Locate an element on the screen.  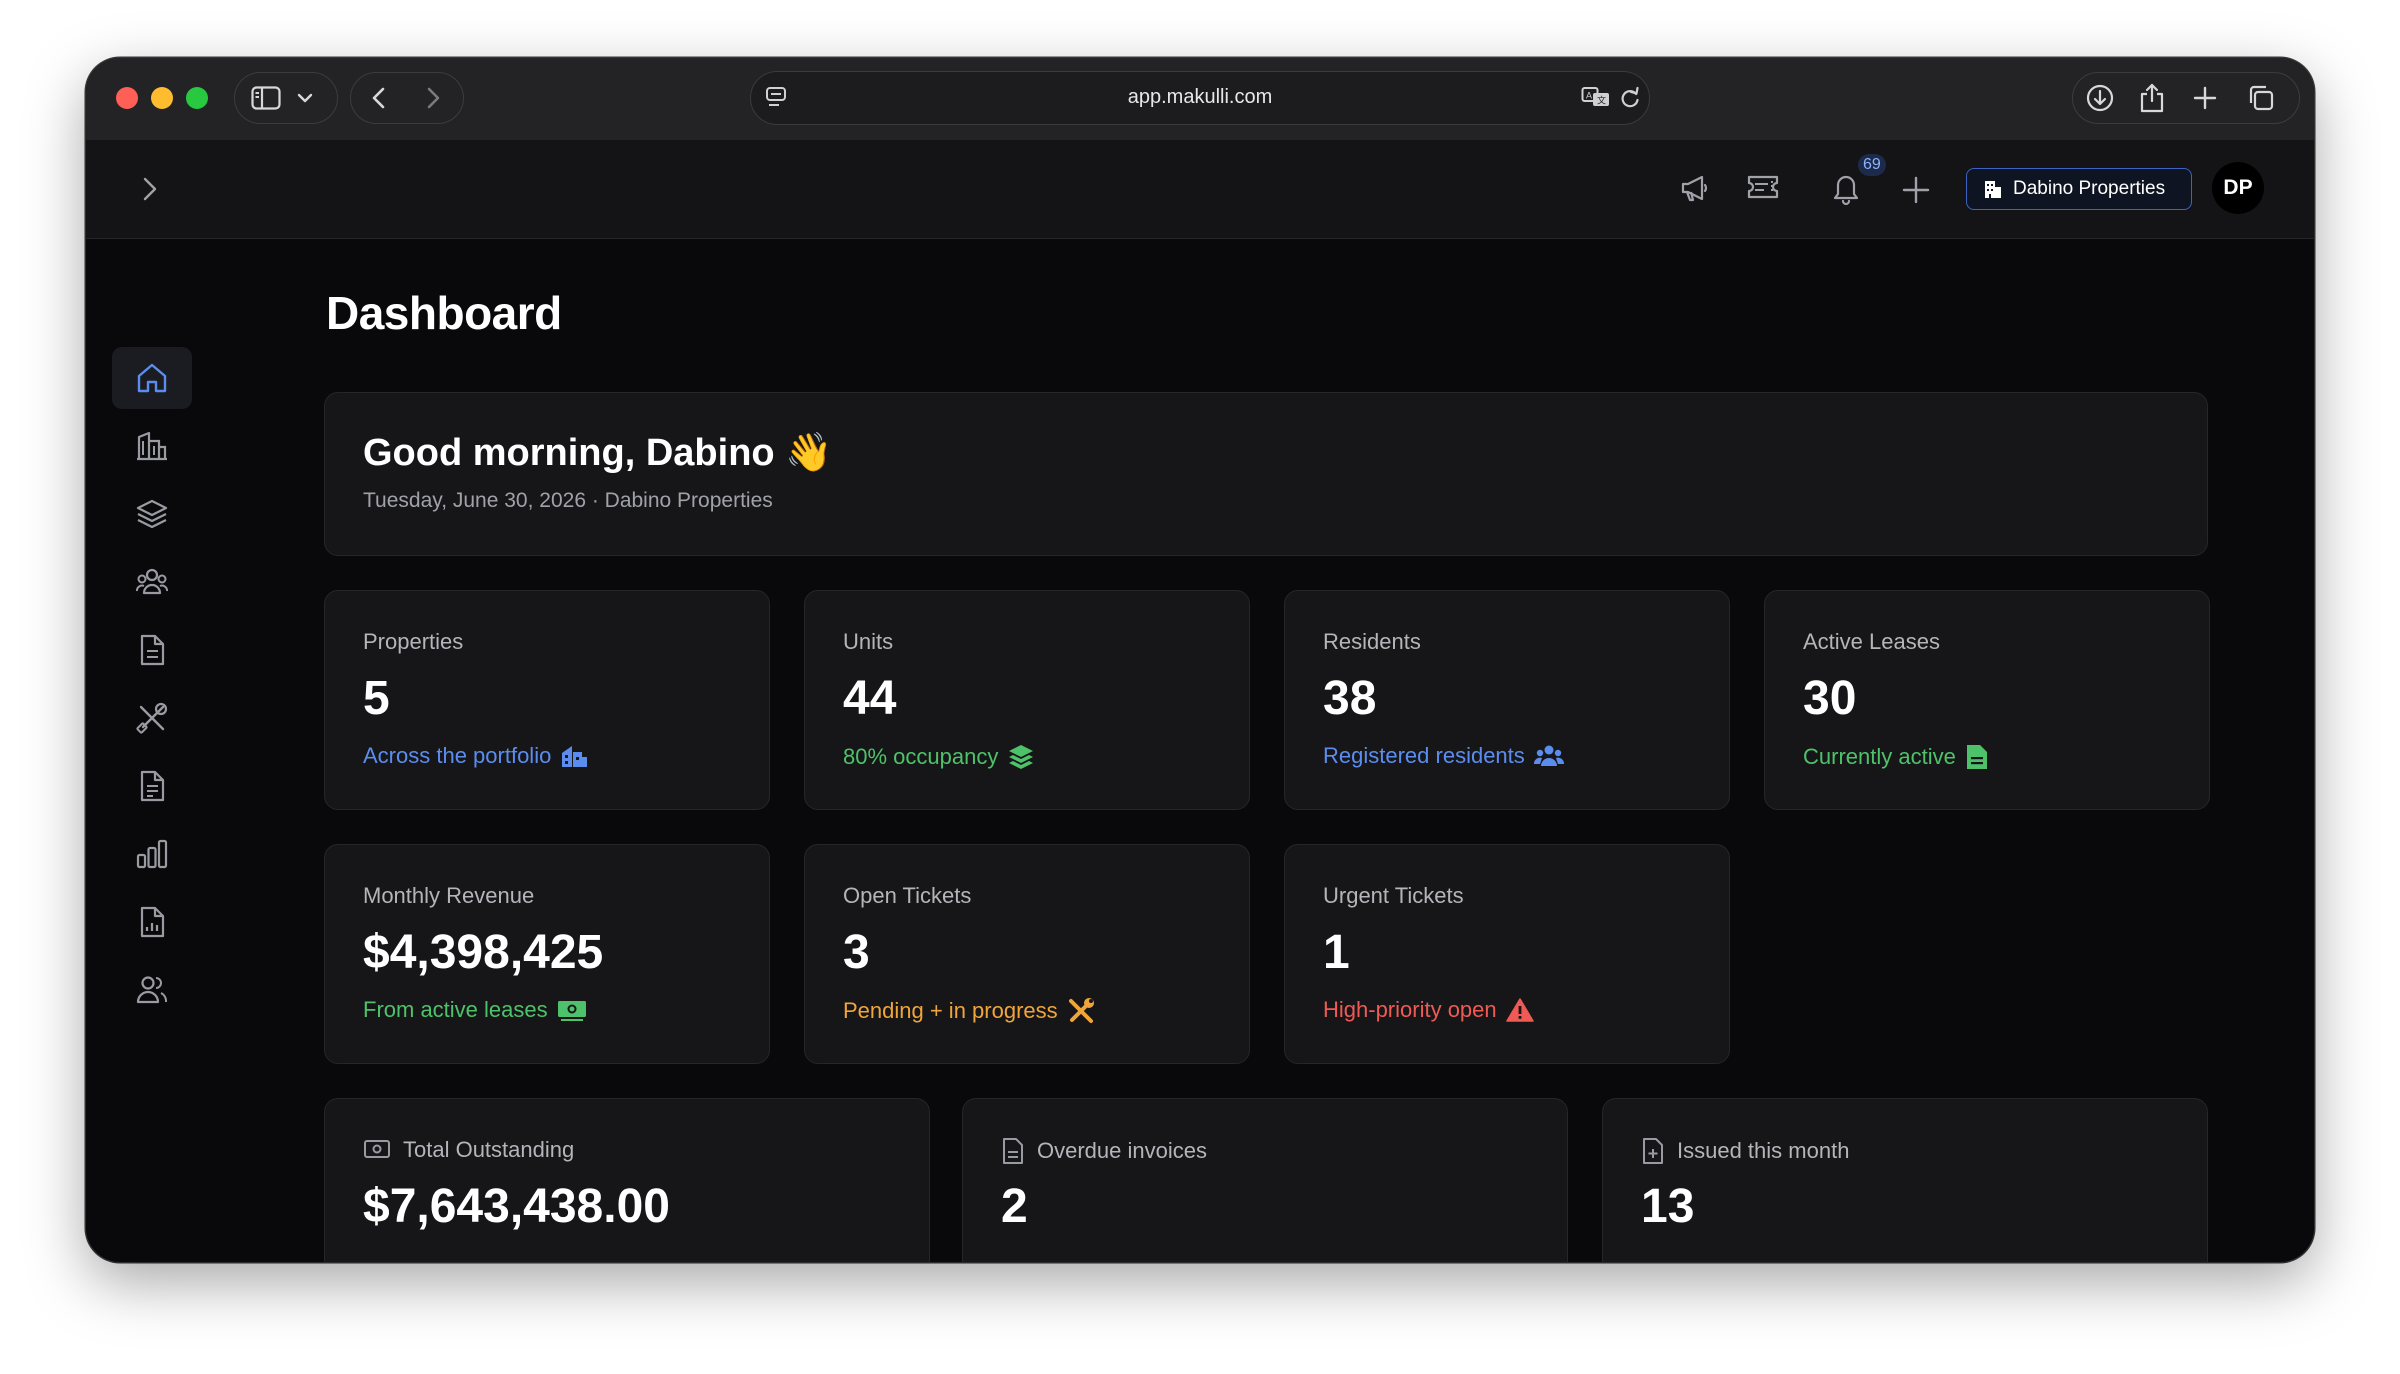
invoice-card-total-outstanding: Total Outstanding $7,643,438.00 is located at coordinates (627, 1180).